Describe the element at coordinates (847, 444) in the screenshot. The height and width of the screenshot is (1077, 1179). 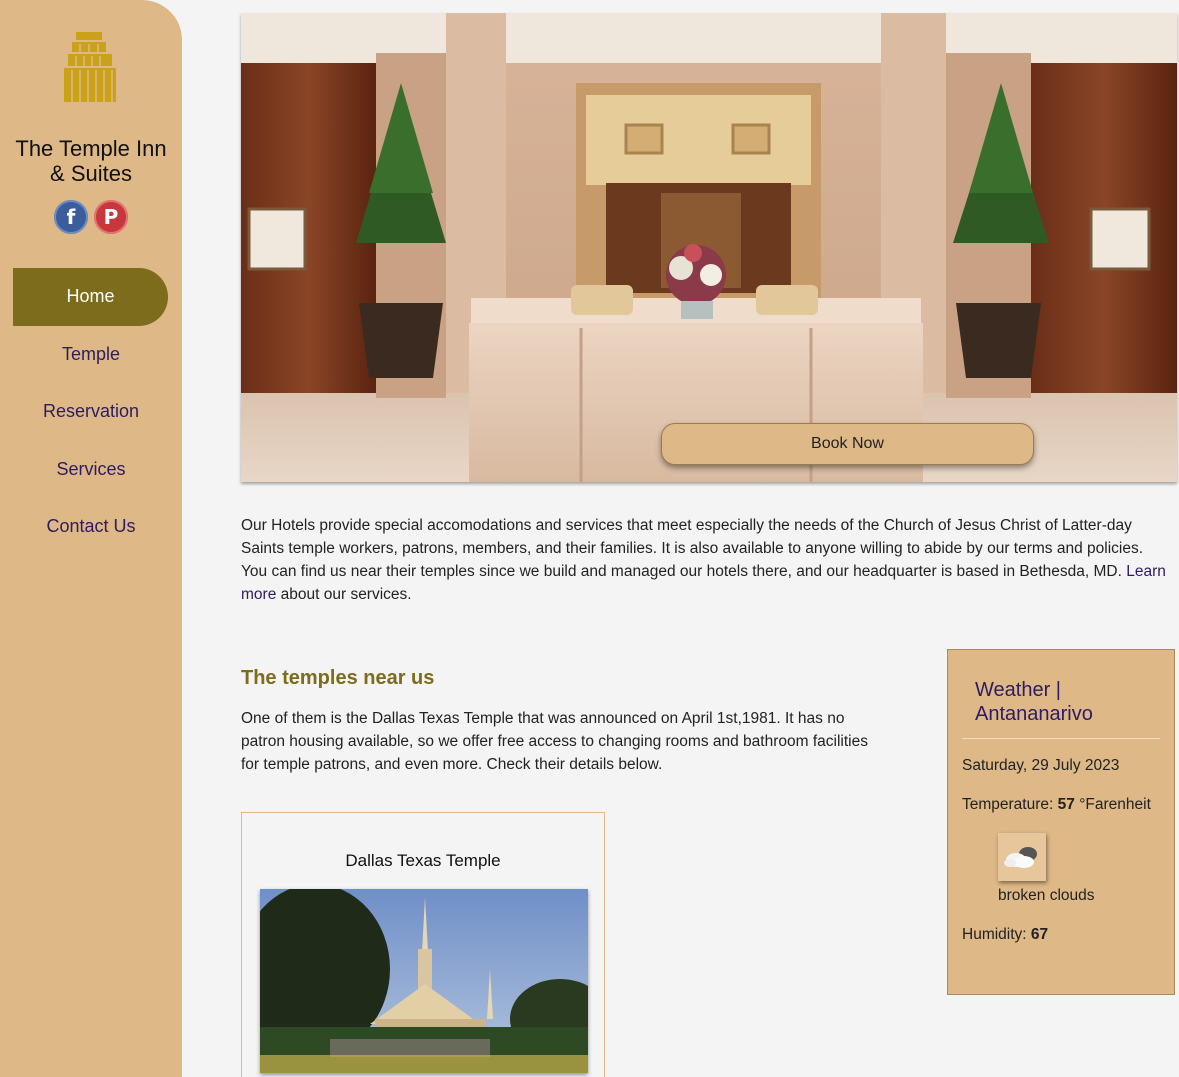
I see `book-now-button: Book Now` at that location.